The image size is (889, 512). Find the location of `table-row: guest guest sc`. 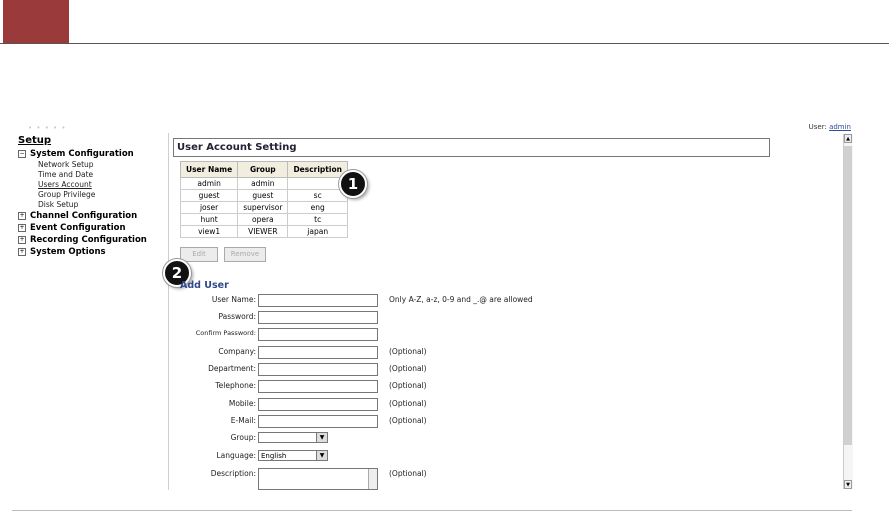

table-row: guest guest sc is located at coordinates (263, 195).